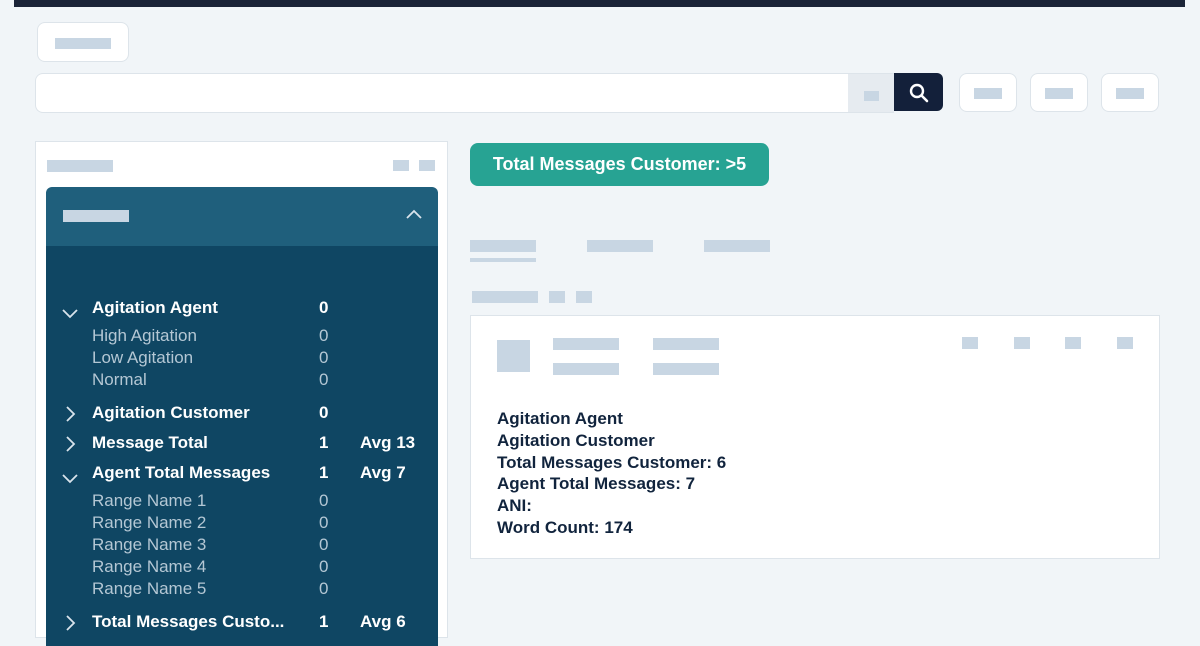 The image size is (1200, 646). What do you see at coordinates (149, 588) in the screenshot?
I see `facet-item-label: Range Name 5` at bounding box center [149, 588].